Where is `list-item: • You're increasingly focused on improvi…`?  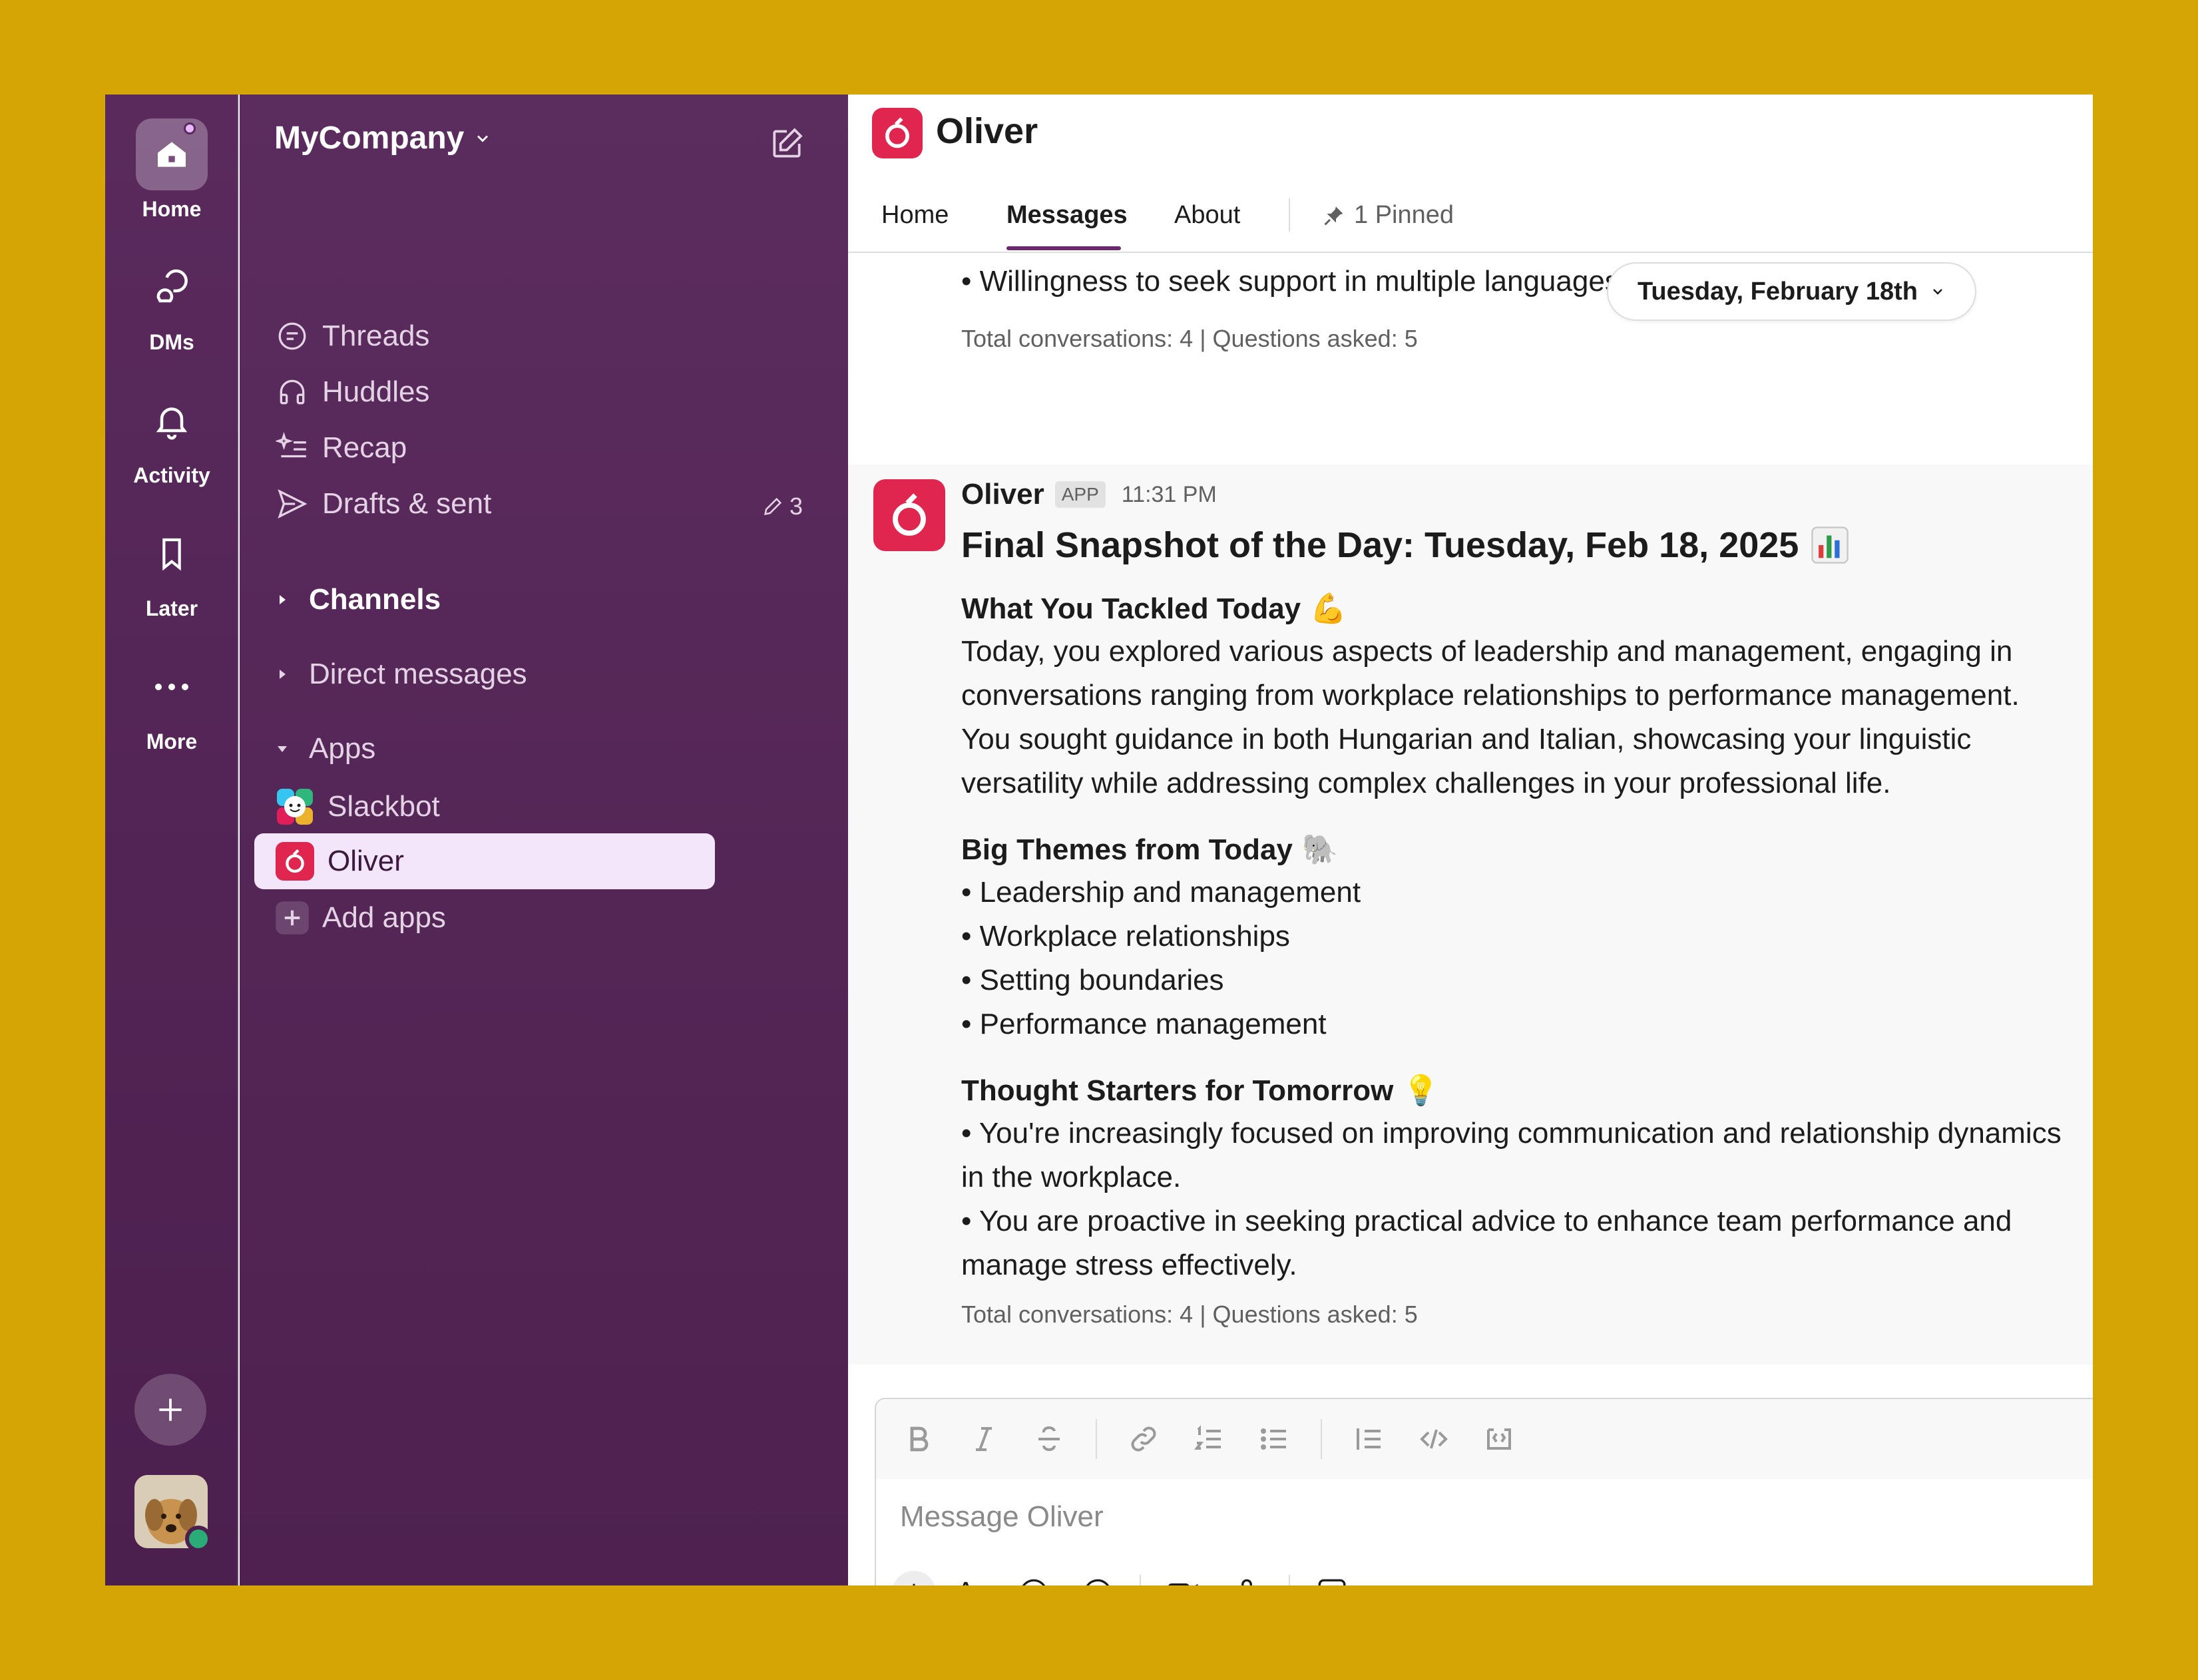 list-item: • You're increasingly focused on improvi… is located at coordinates (1511, 1155).